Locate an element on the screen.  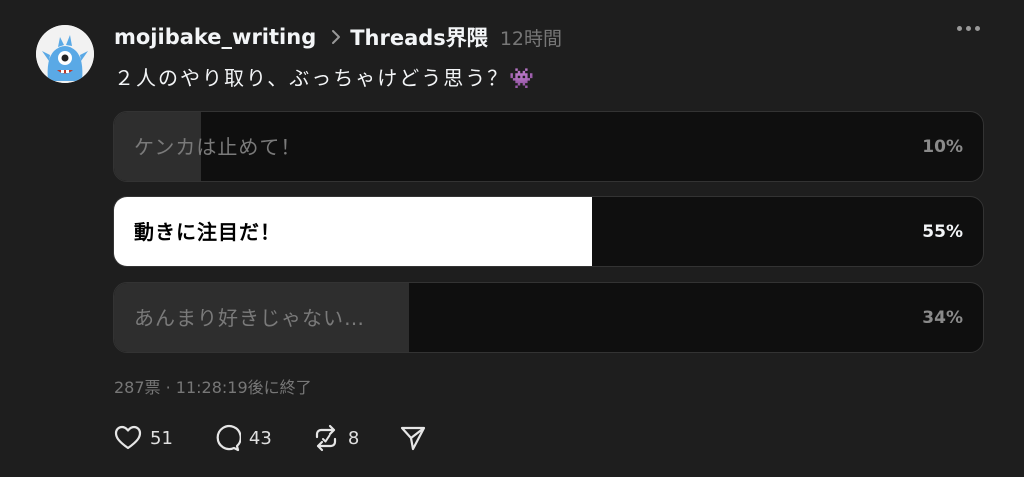
post-header: mojibake_writing Threads界隈 12時間 is located at coordinates (338, 37).